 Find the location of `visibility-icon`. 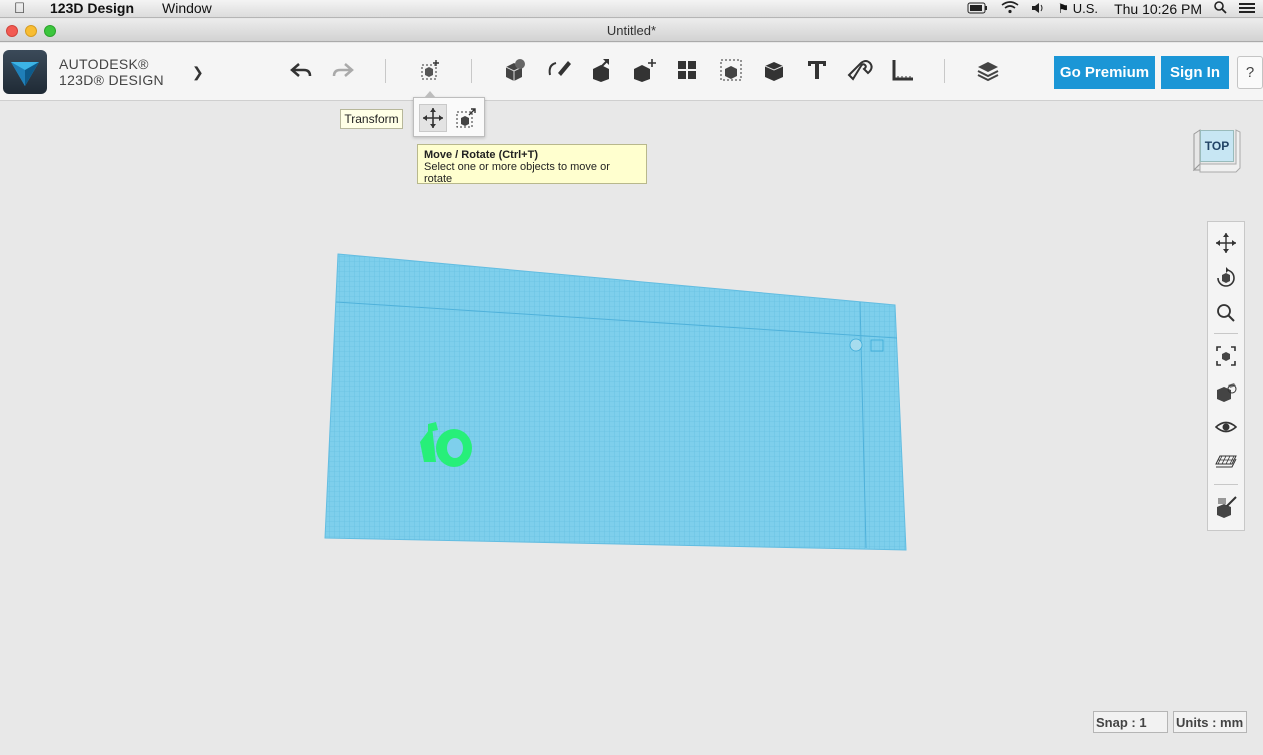

visibility-icon is located at coordinates (1226, 427).